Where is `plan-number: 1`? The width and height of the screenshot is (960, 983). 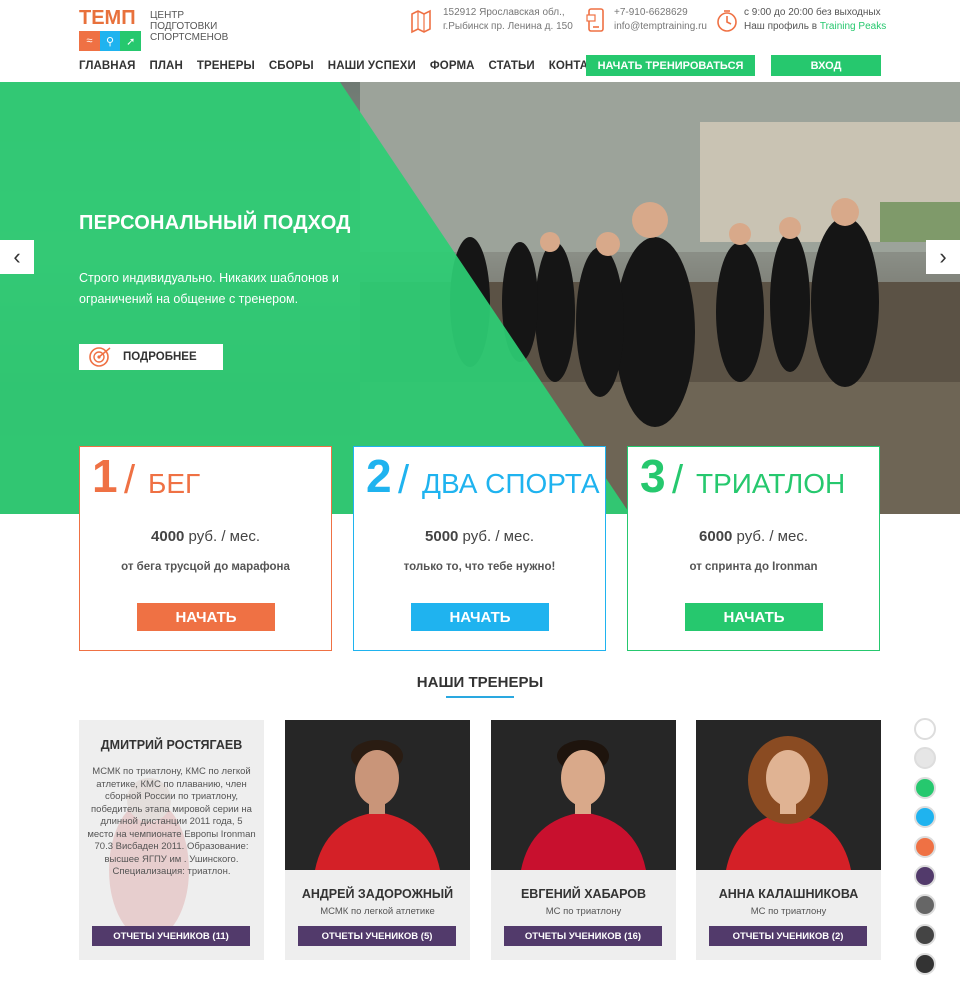
plan-number: 1 is located at coordinates (105, 476).